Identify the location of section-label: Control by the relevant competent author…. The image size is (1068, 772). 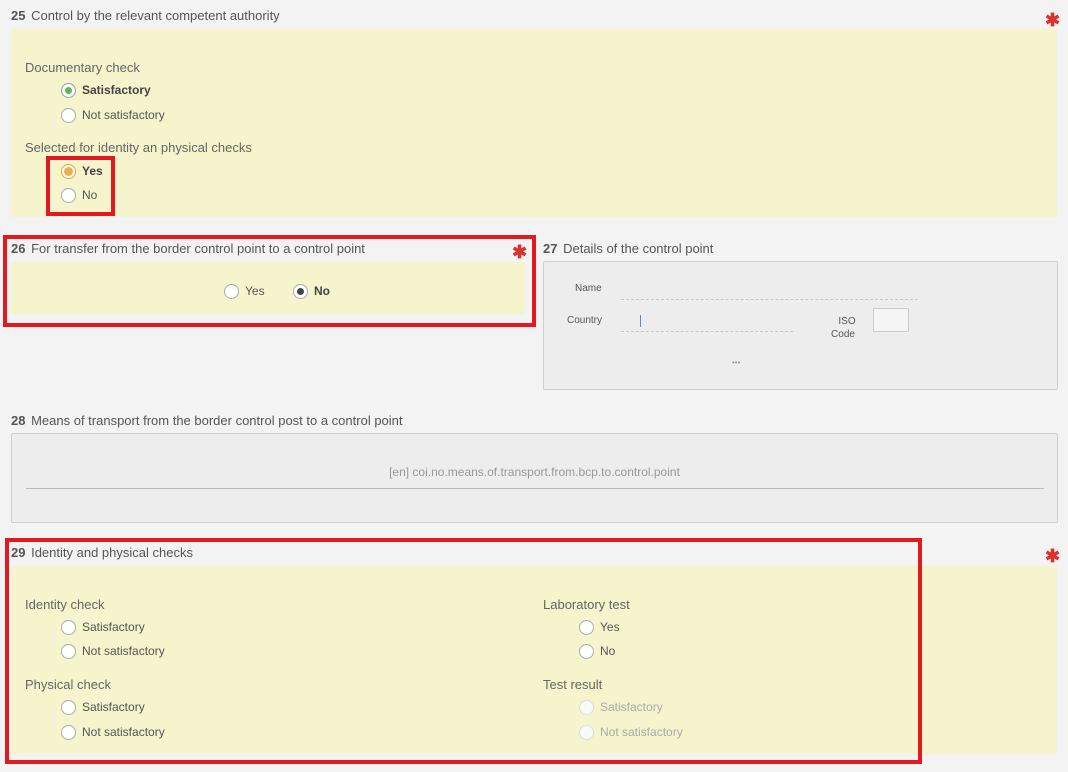
(155, 15).